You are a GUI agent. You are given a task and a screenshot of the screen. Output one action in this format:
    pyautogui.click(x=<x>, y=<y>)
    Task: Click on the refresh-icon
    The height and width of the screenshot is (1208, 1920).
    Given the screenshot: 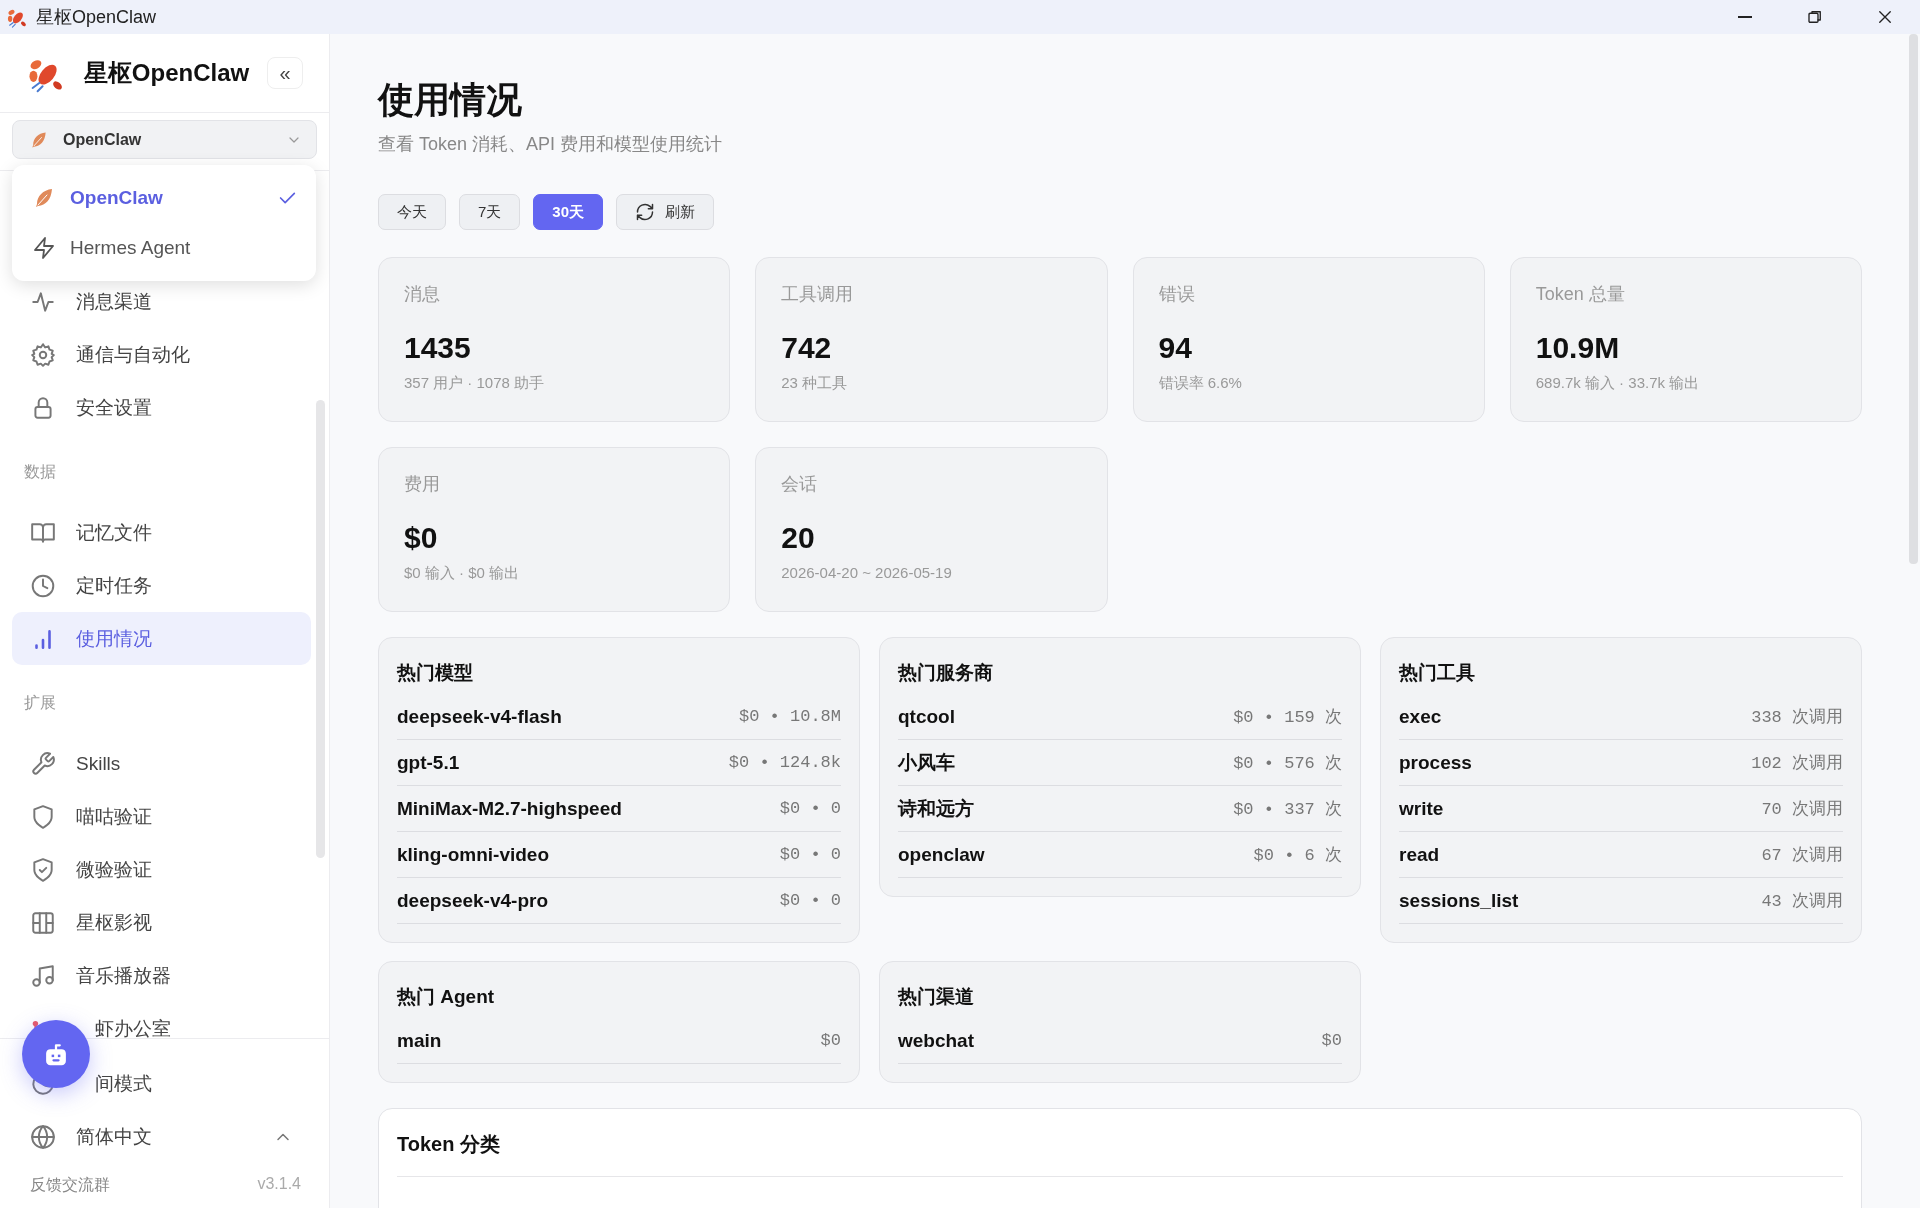 What is the action you would take?
    pyautogui.click(x=645, y=212)
    